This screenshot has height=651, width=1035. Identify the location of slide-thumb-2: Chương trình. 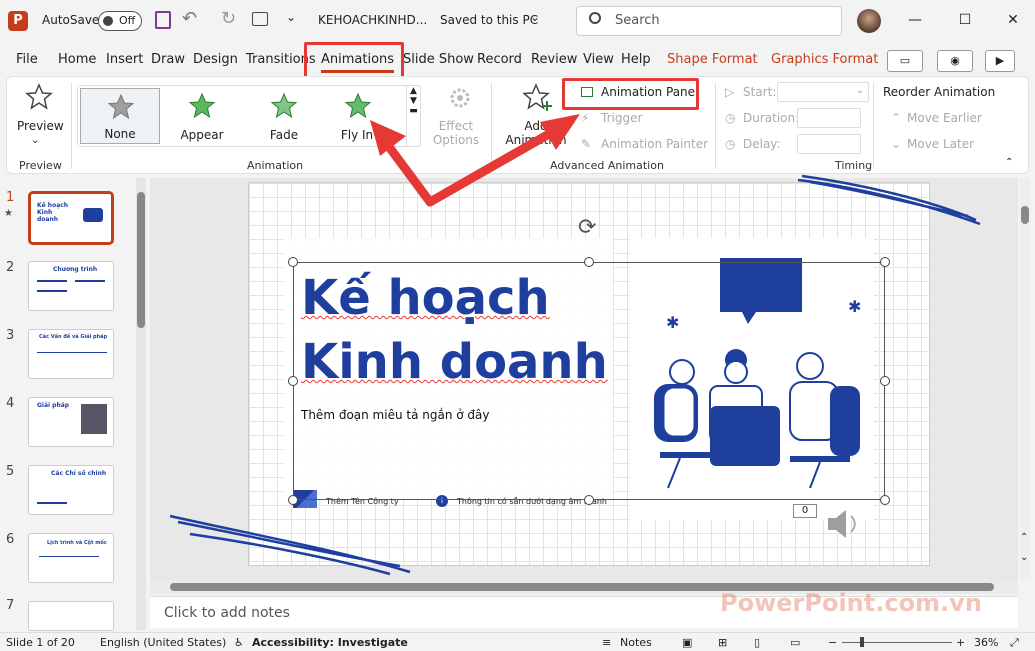
(71, 286).